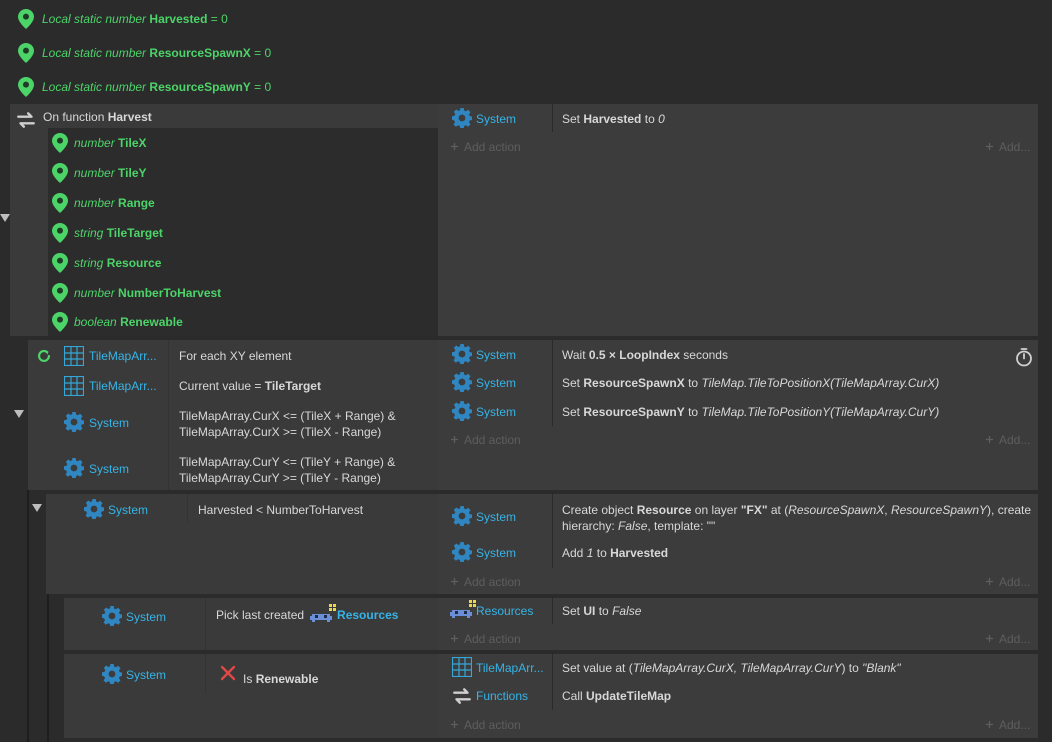 The width and height of the screenshot is (1052, 742). What do you see at coordinates (243, 233) in the screenshot?
I see `param-tiletarget: string TileTarget` at bounding box center [243, 233].